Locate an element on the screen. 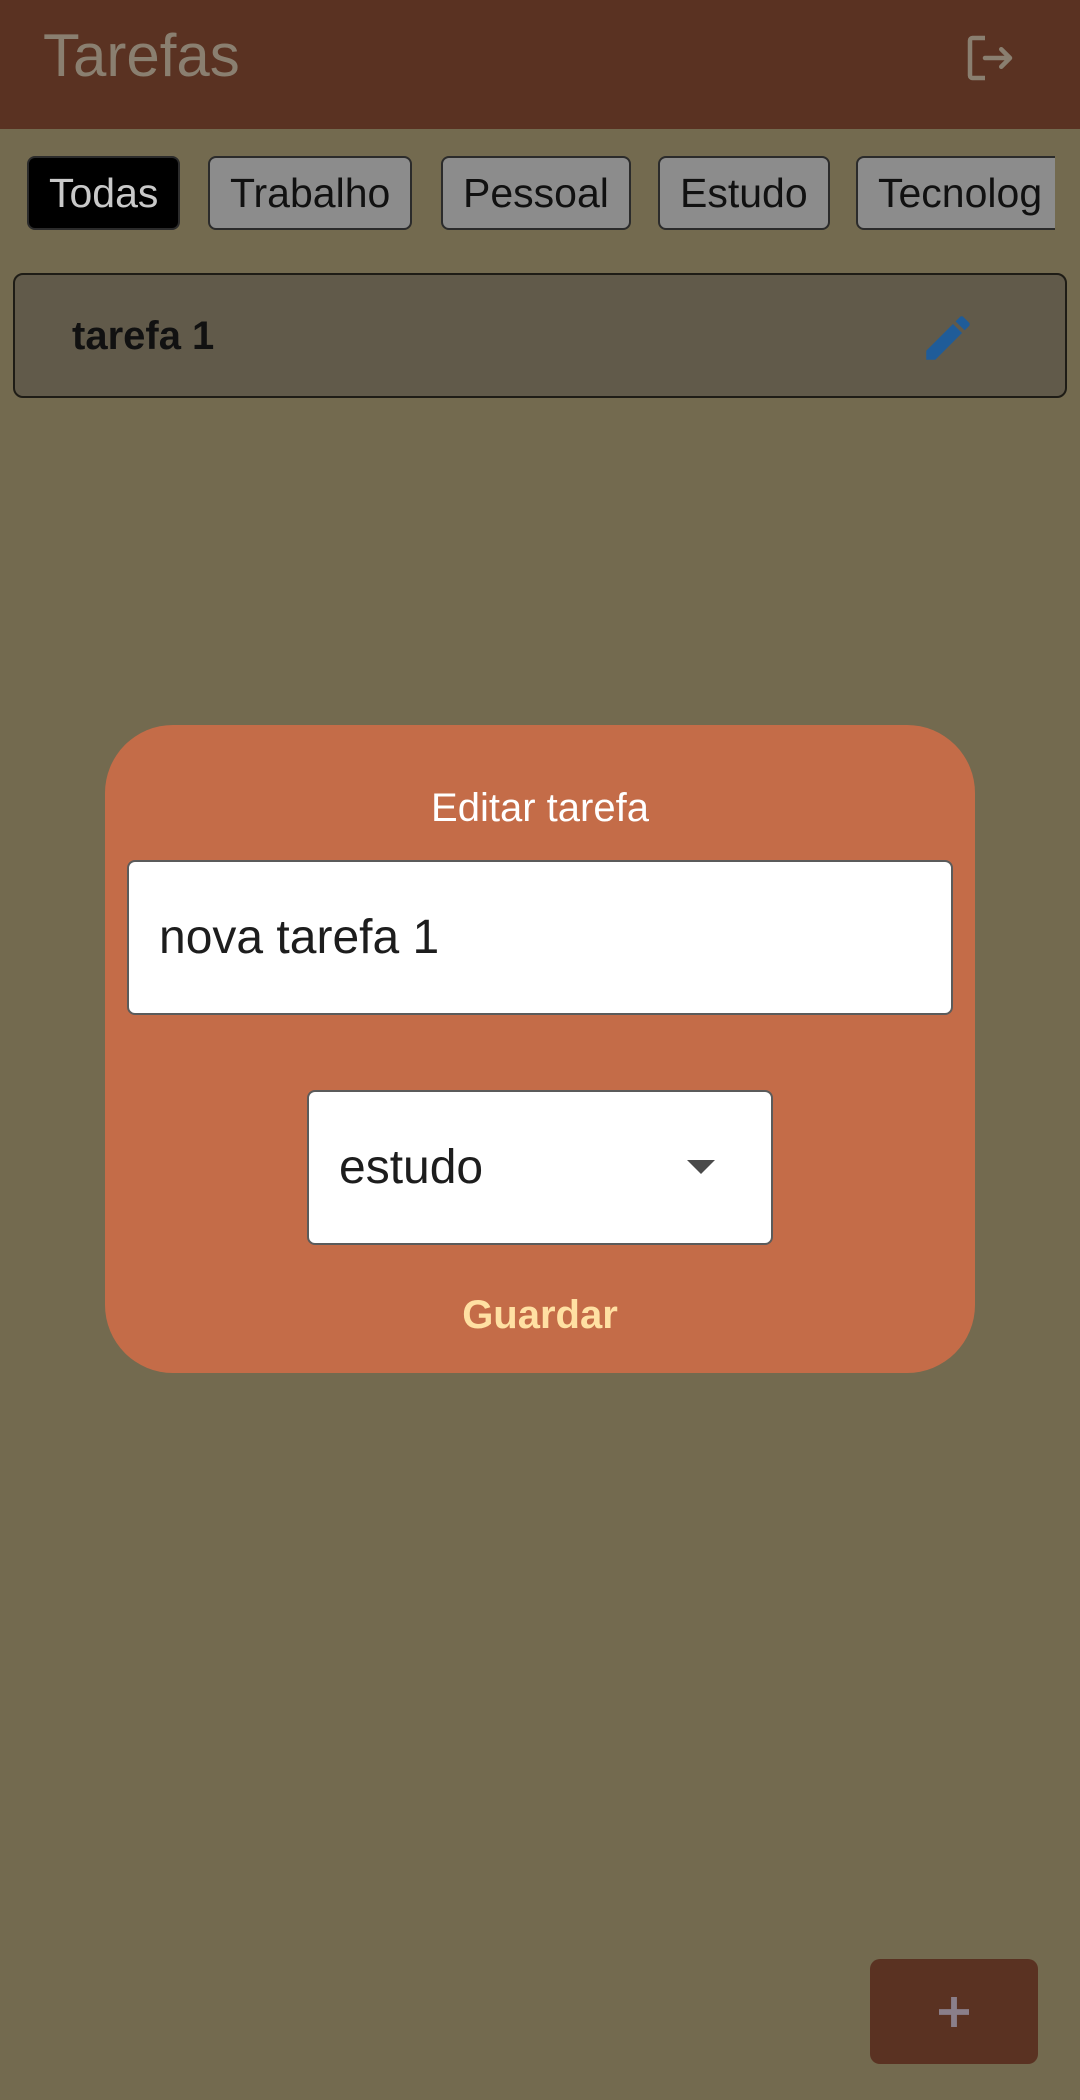  task-card: tarefa 1 is located at coordinates (540, 335).